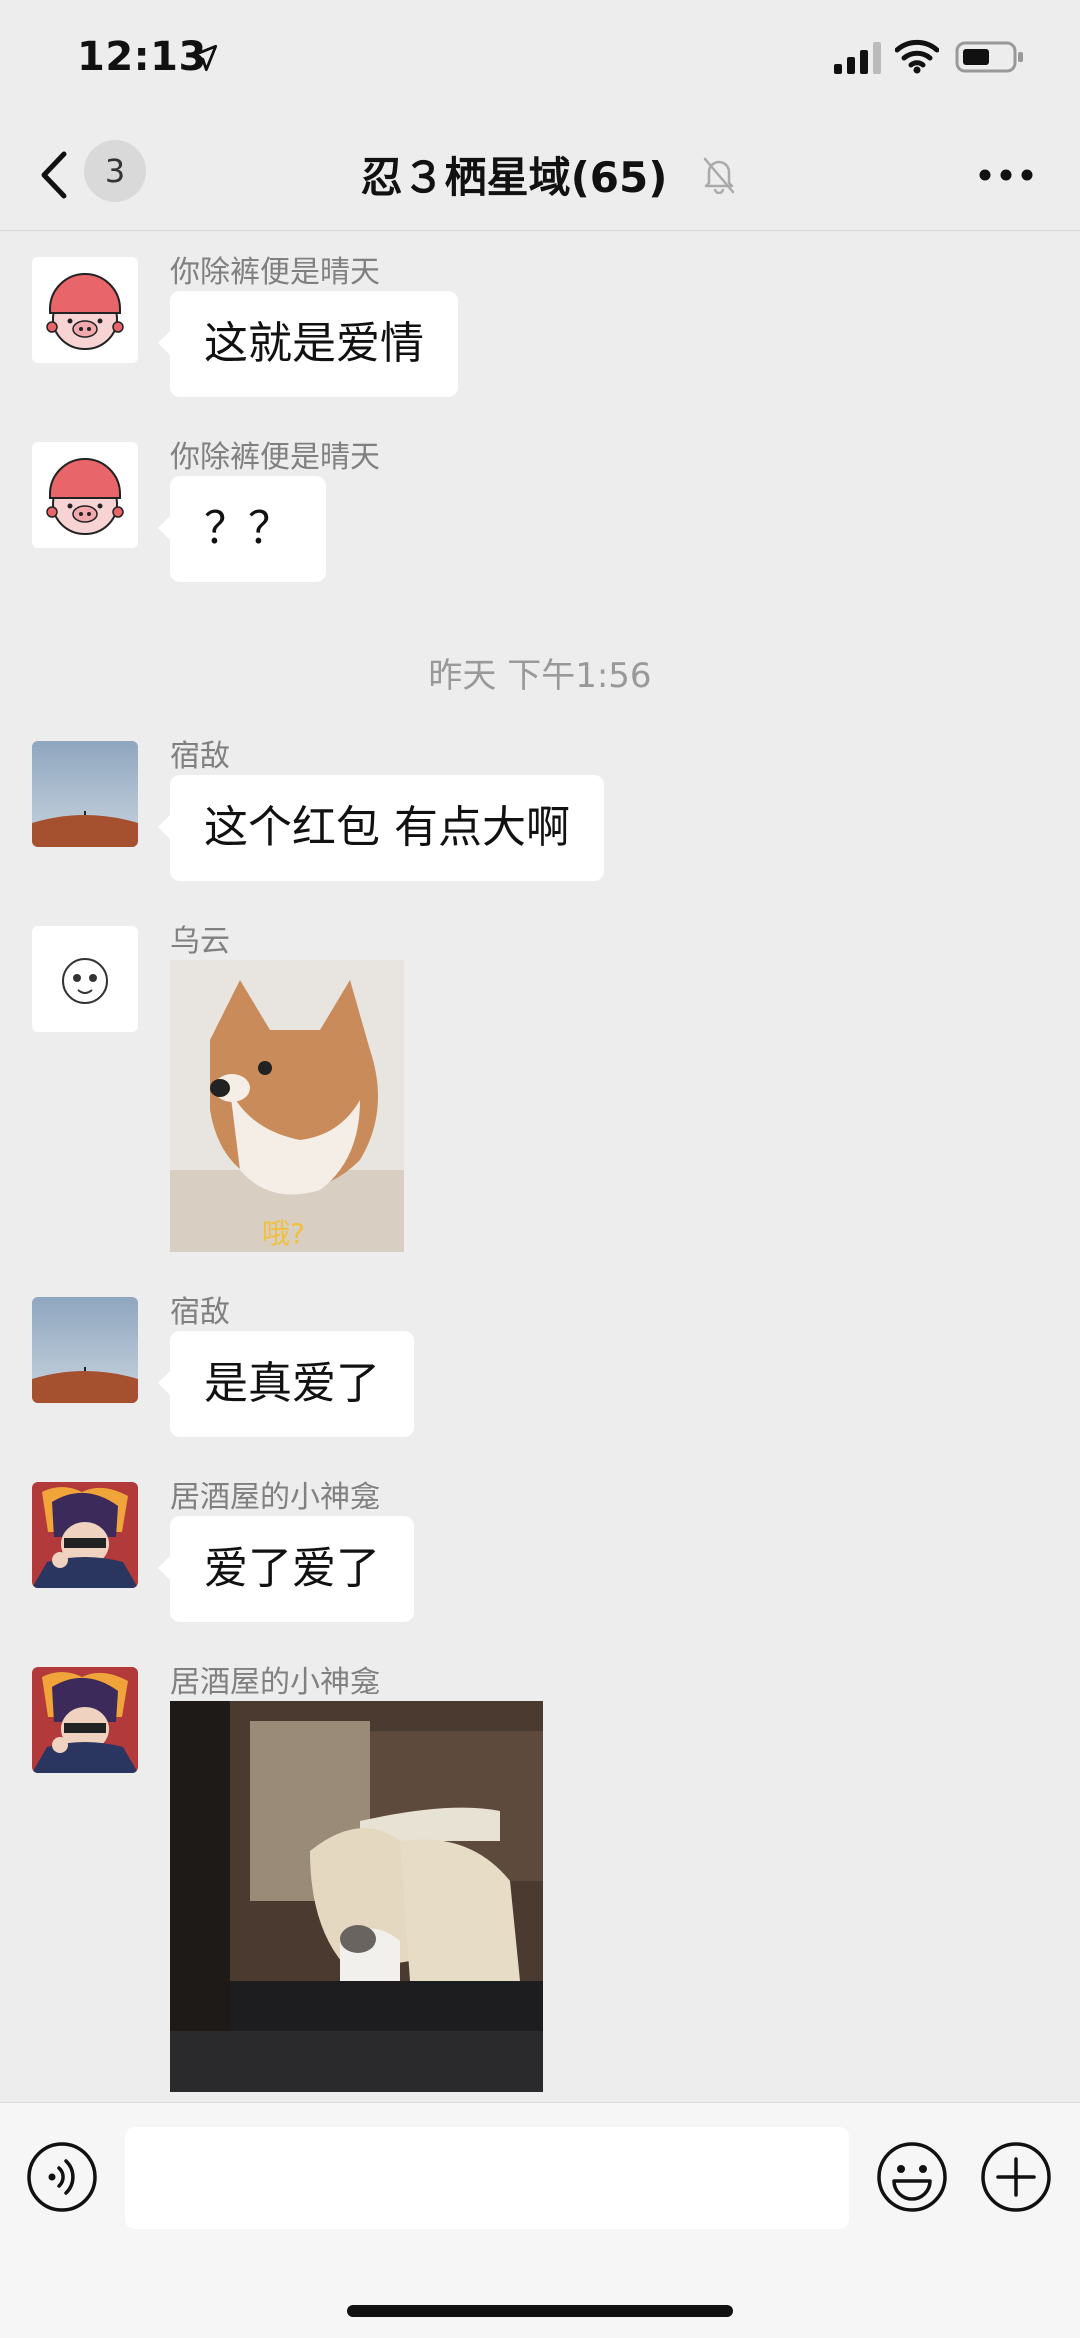 This screenshot has height=2338, width=1080. Describe the element at coordinates (242, 529) in the screenshot. I see `message-bubble: ？？` at that location.